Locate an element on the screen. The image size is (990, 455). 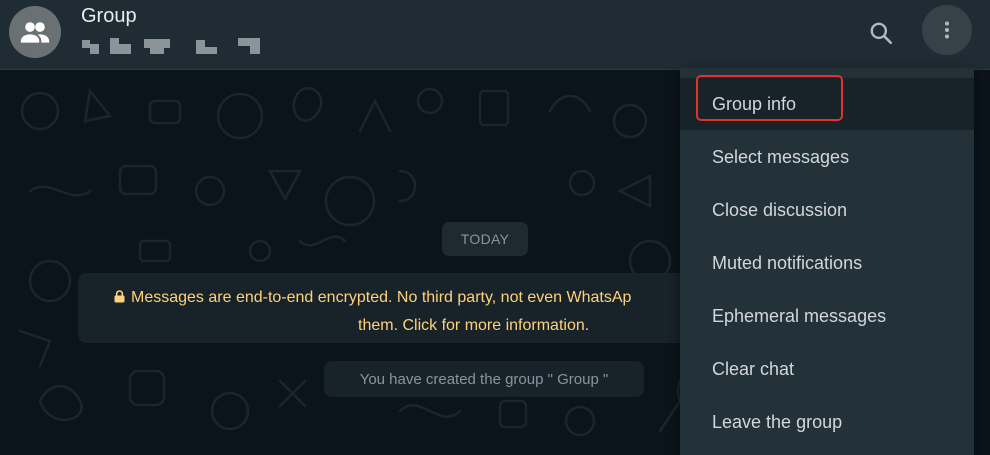
menu-item-select-messages: Select messages is located at coordinates (827, 157).